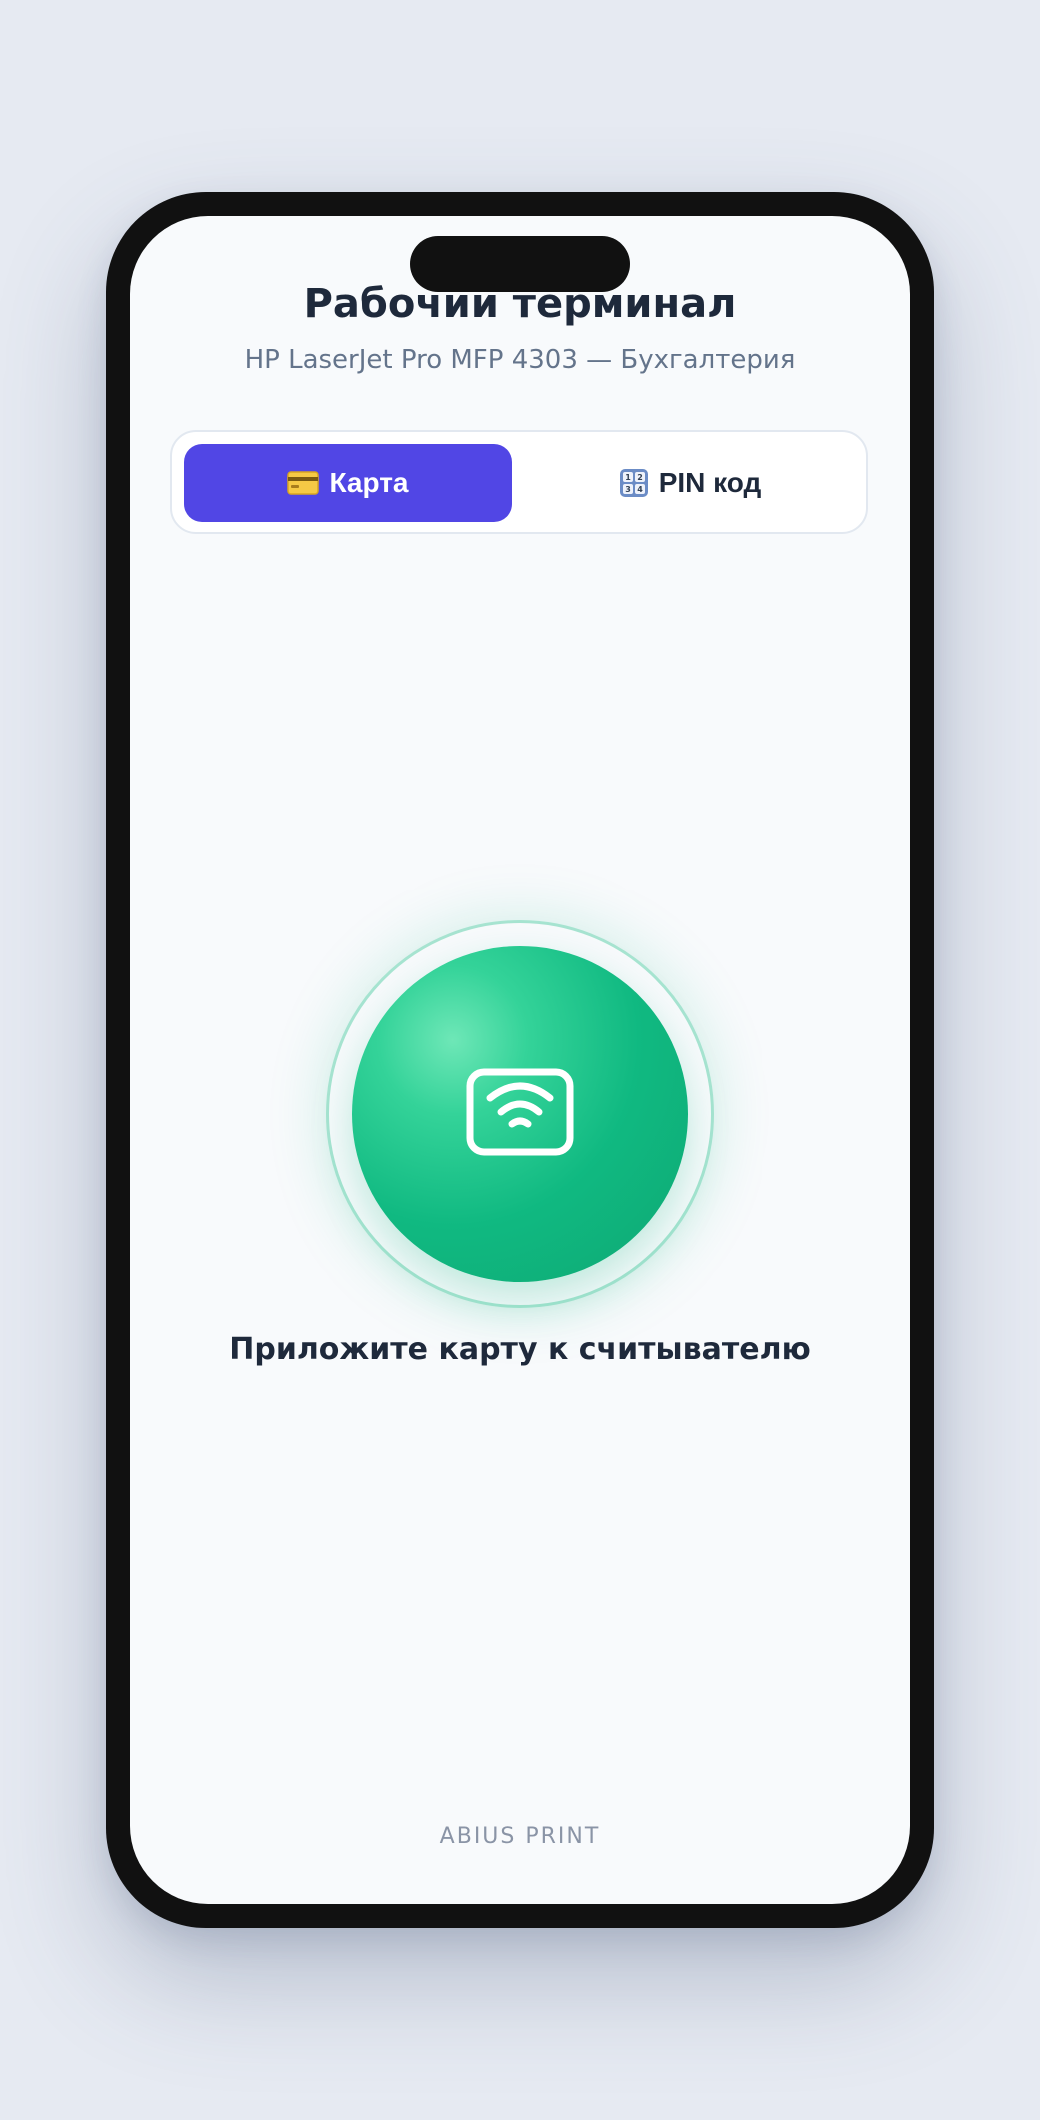 The height and width of the screenshot is (2120, 1040). What do you see at coordinates (640, 477) in the screenshot?
I see `svg-text: 2` at bounding box center [640, 477].